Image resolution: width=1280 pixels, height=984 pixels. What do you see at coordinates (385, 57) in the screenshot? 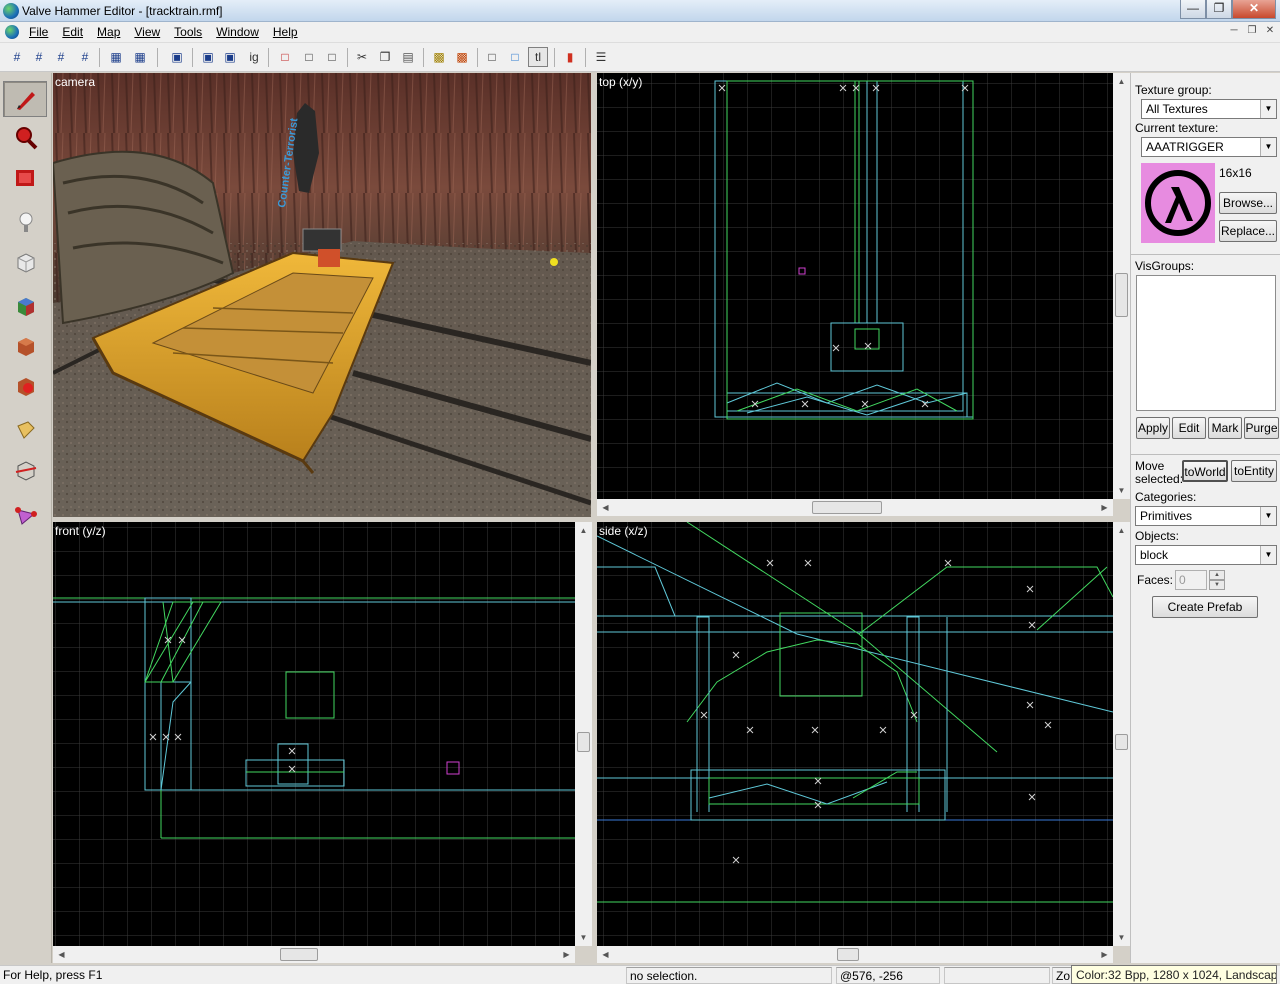
I see `copy-icon: ❐` at bounding box center [385, 57].